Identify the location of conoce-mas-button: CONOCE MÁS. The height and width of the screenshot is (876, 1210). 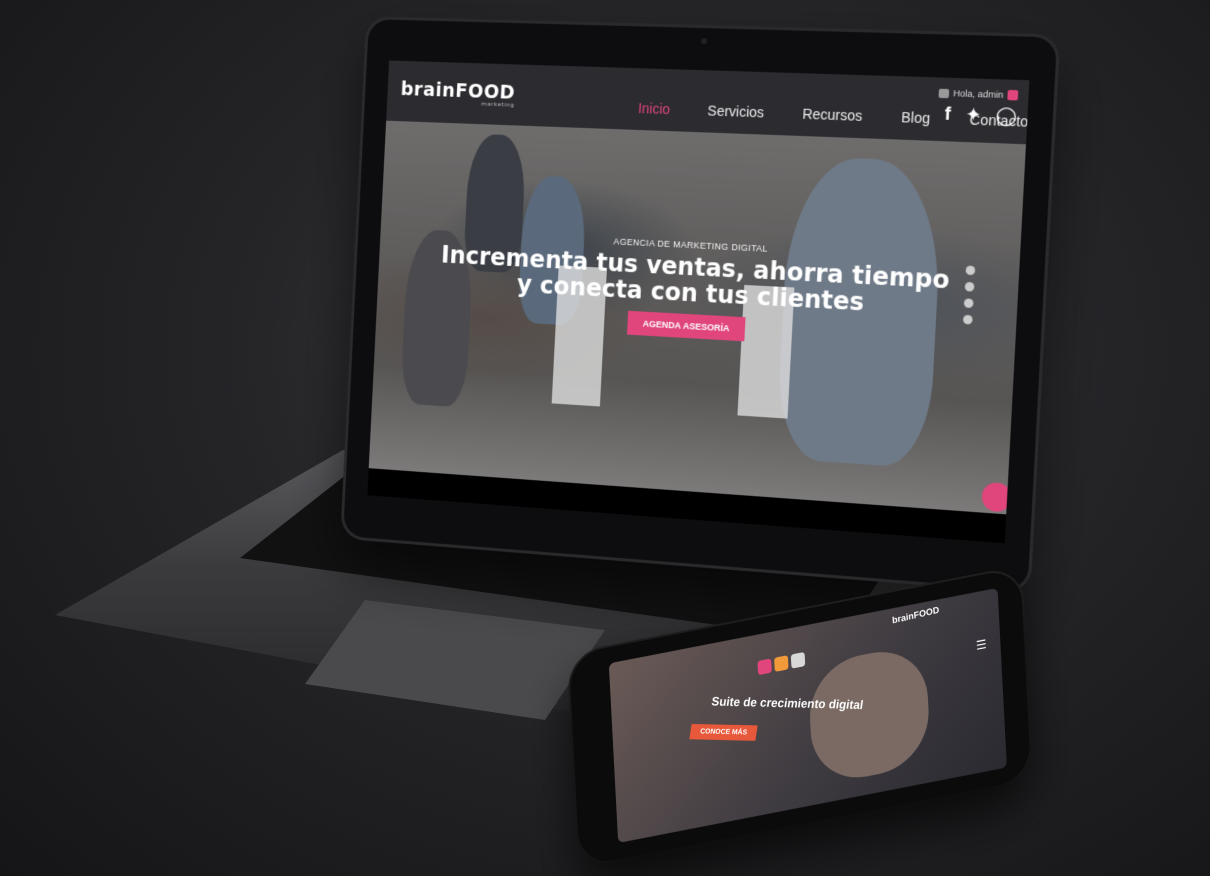
(723, 732).